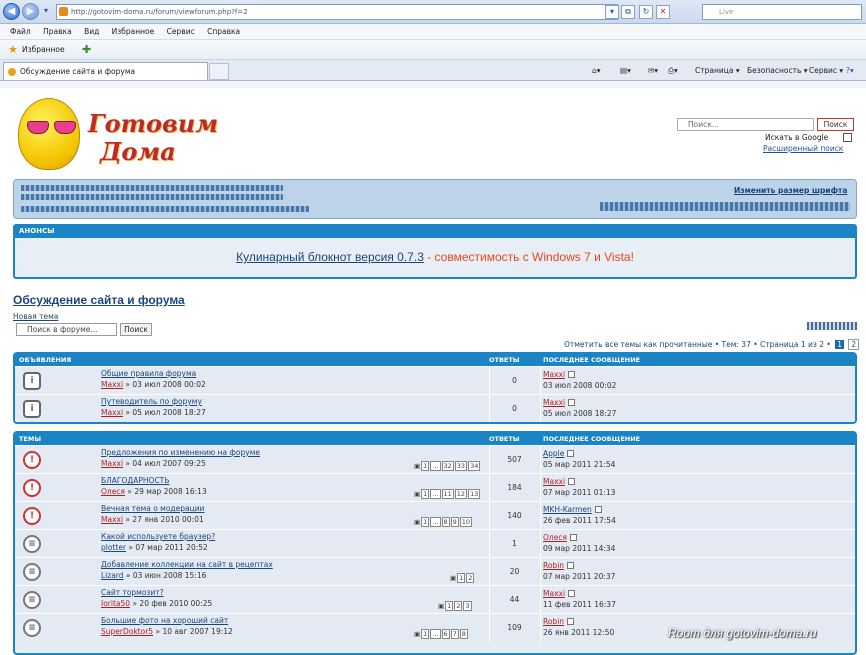 Image resolution: width=866 pixels, height=655 pixels. Describe the element at coordinates (461, 494) in the screenshot. I see `topic-page-link: 12` at that location.